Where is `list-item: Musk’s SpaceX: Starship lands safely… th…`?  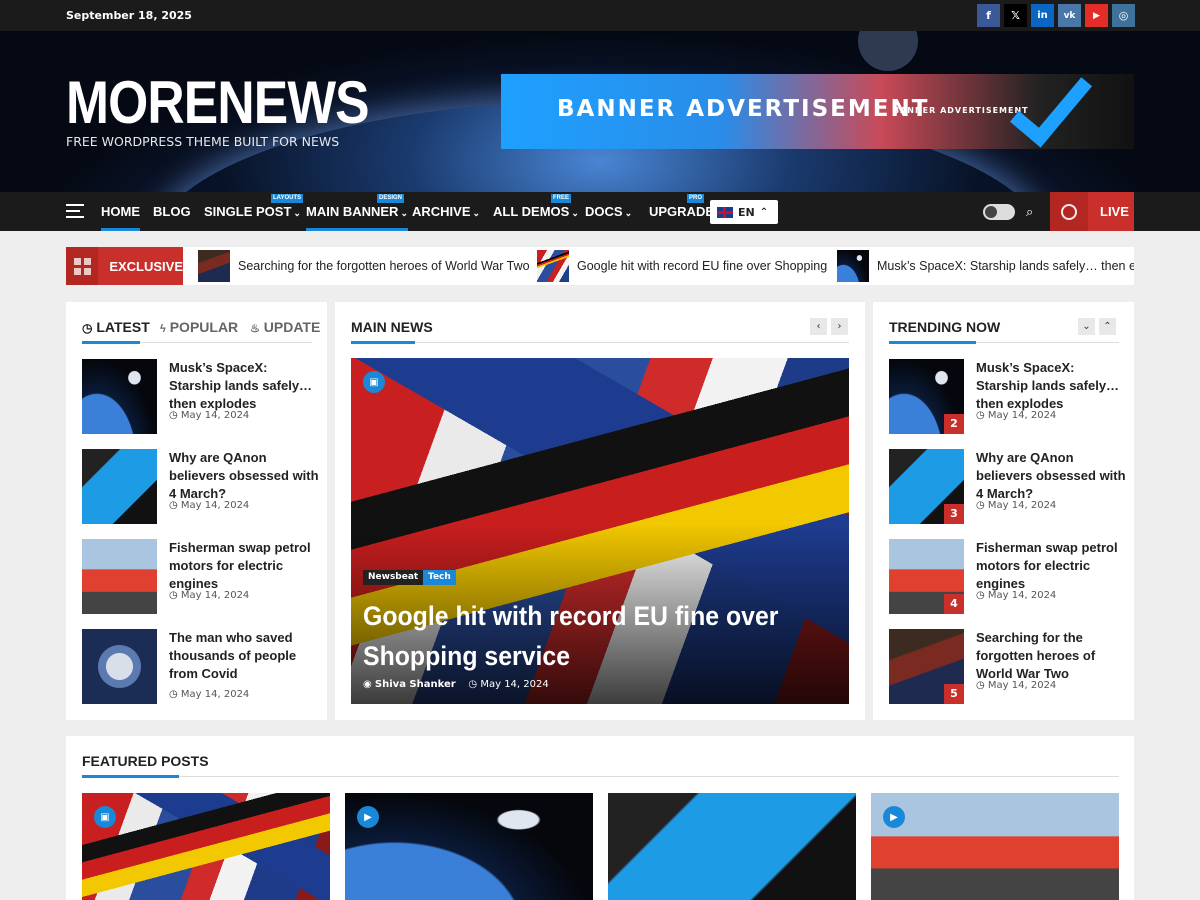
list-item: Musk’s SpaceX: Starship lands safely… th… is located at coordinates (197, 396).